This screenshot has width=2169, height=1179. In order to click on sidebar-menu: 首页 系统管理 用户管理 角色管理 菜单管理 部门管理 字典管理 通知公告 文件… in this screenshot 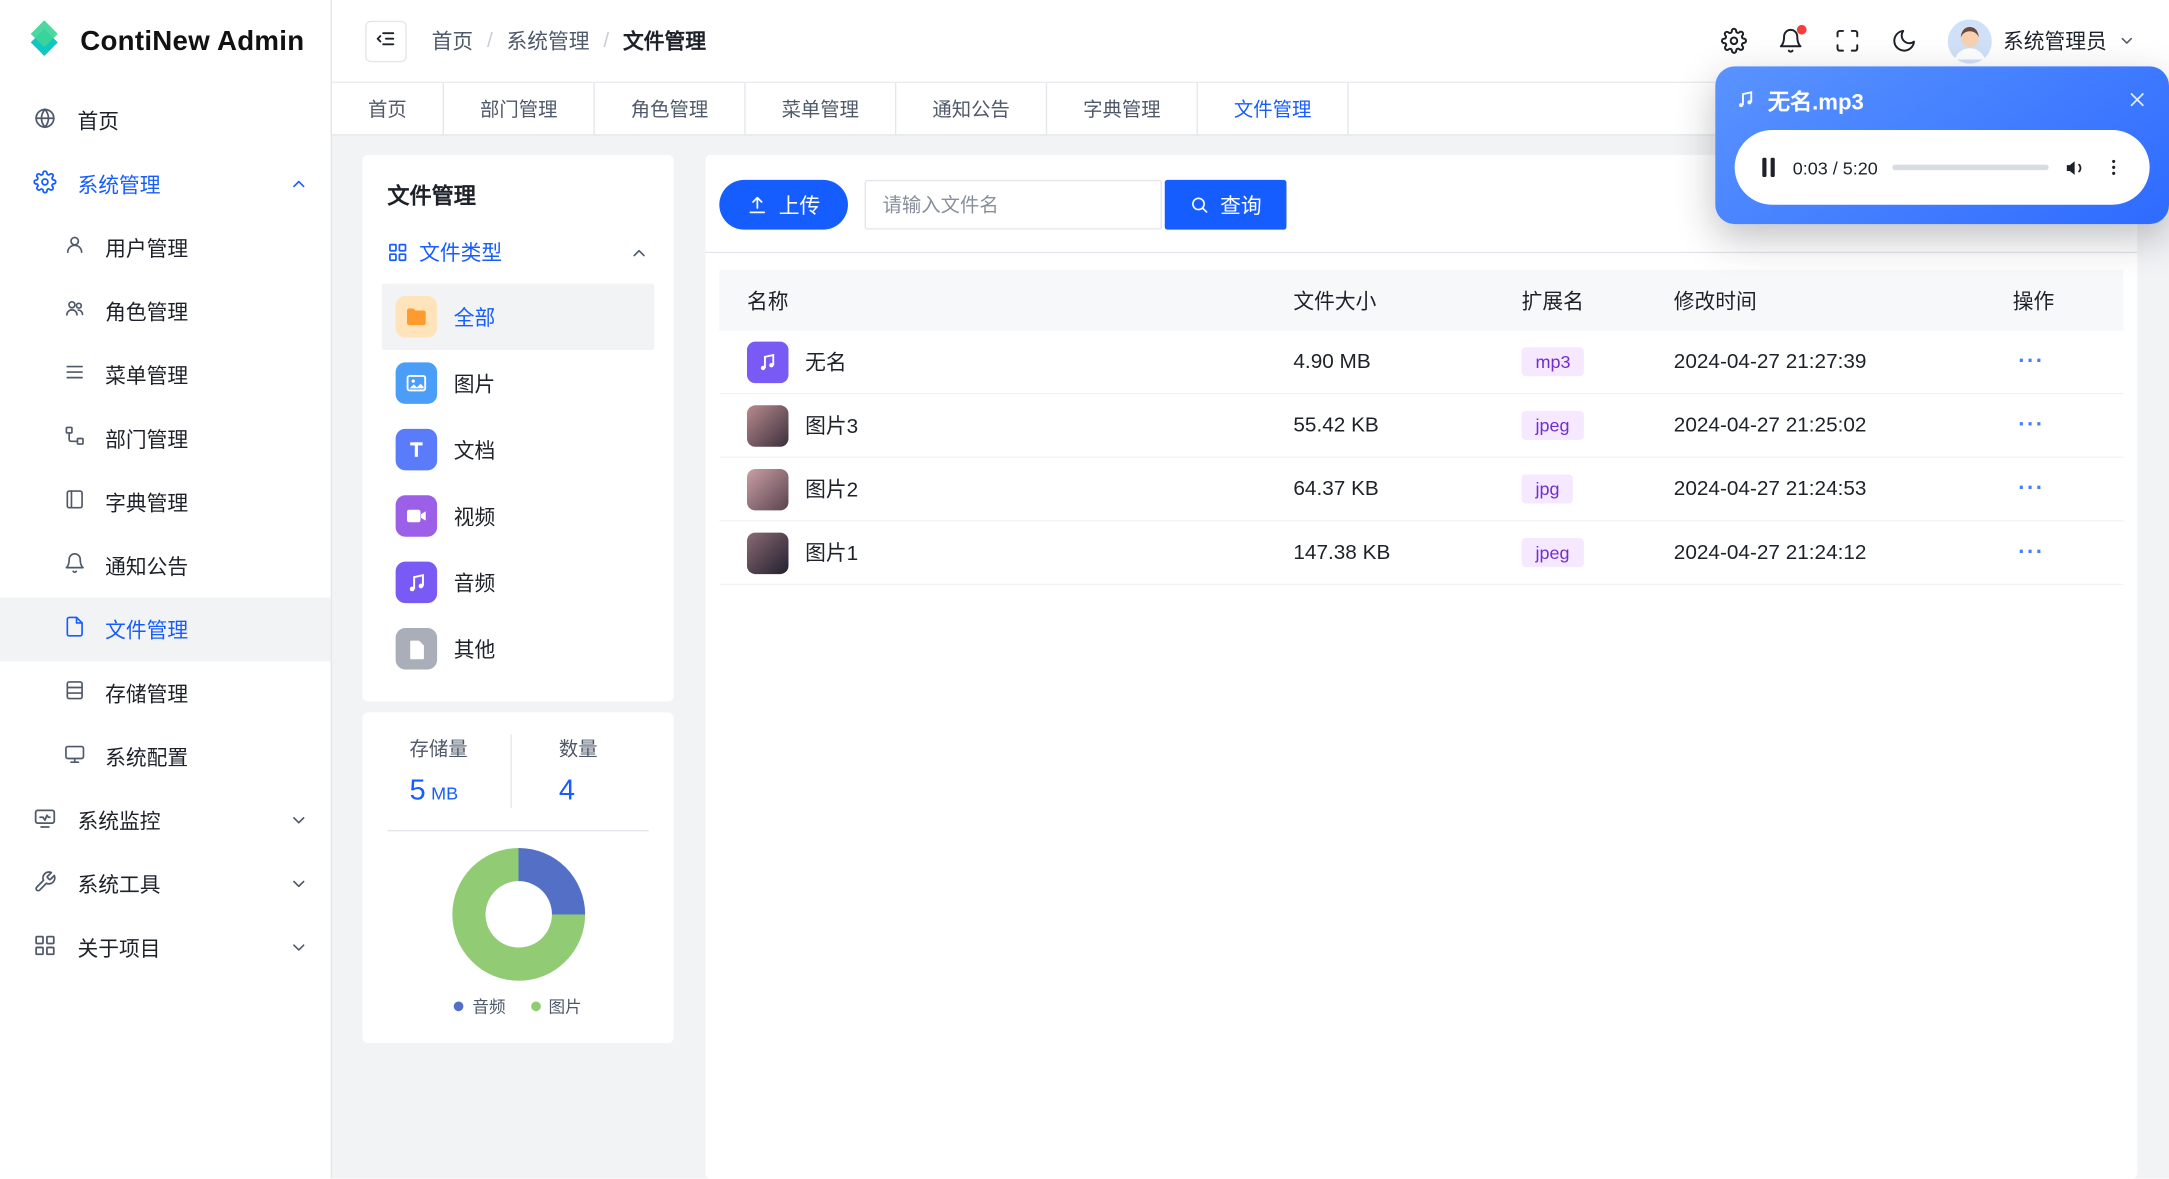, I will do `click(165, 531)`.